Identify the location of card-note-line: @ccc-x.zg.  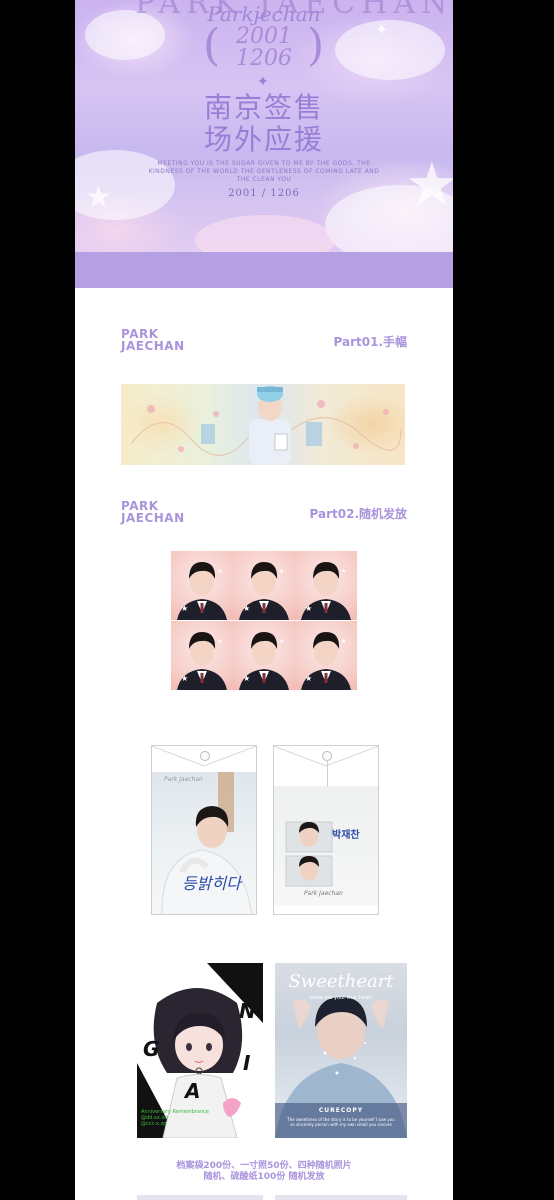
(154, 1124).